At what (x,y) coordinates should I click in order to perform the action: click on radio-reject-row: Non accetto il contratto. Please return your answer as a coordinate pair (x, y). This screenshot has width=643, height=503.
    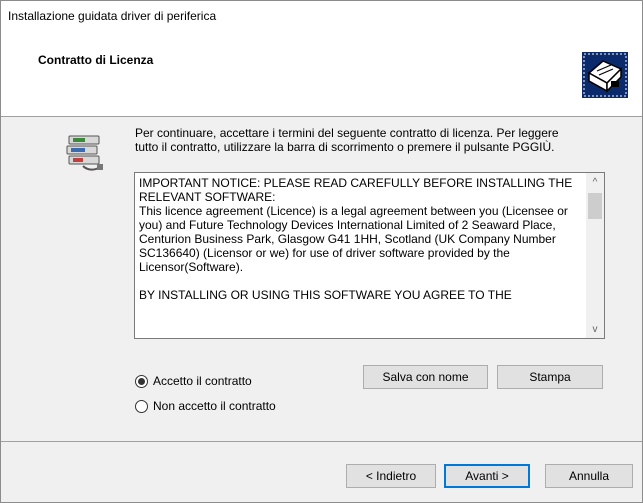
    Looking at the image, I should click on (205, 406).